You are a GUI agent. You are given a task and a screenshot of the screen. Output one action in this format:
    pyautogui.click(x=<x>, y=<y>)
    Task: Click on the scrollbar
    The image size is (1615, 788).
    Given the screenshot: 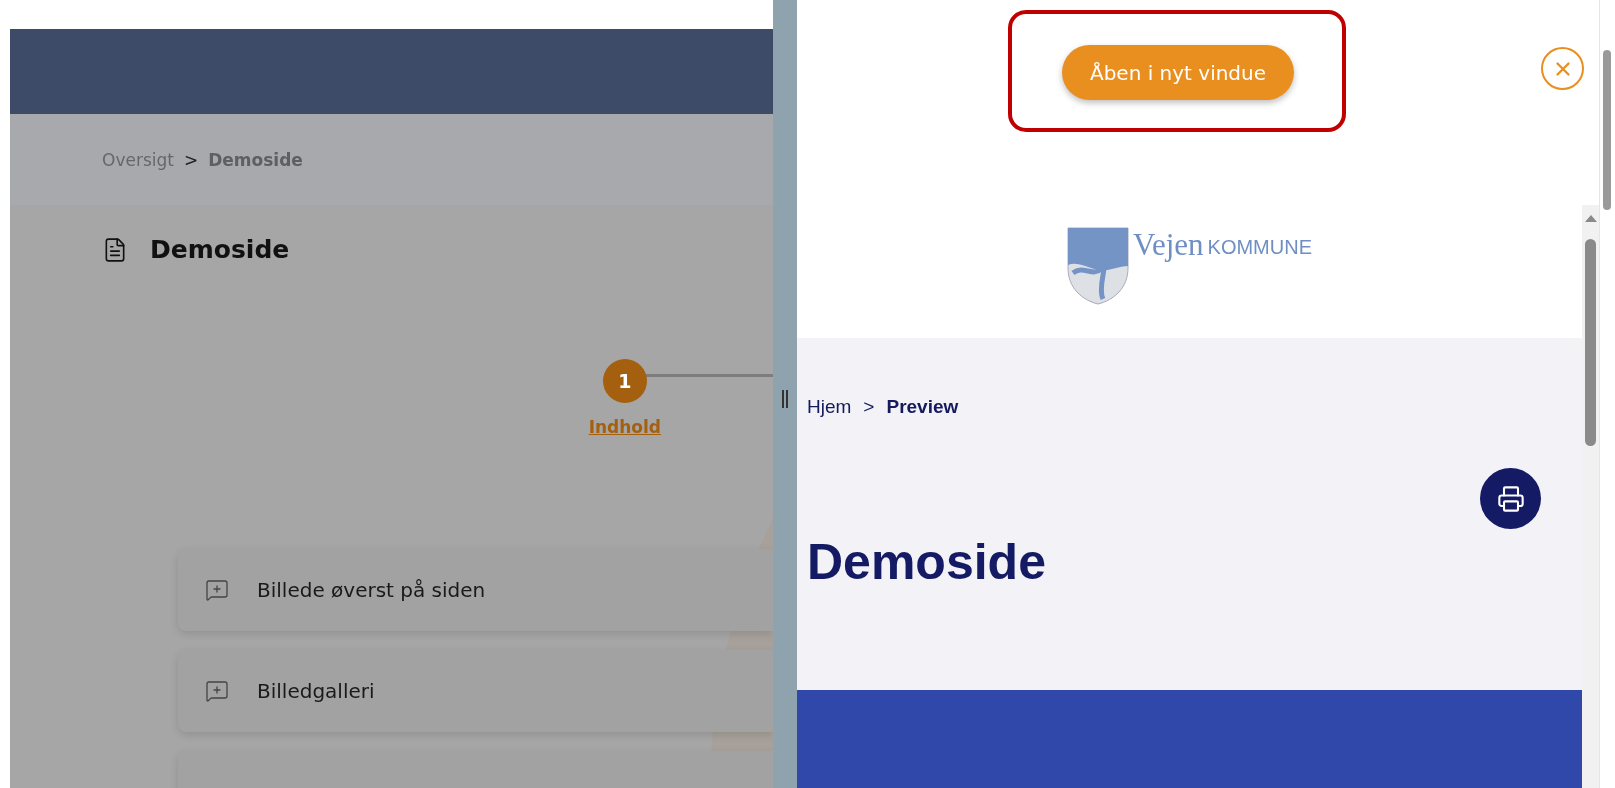 What is the action you would take?
    pyautogui.click(x=1590, y=496)
    